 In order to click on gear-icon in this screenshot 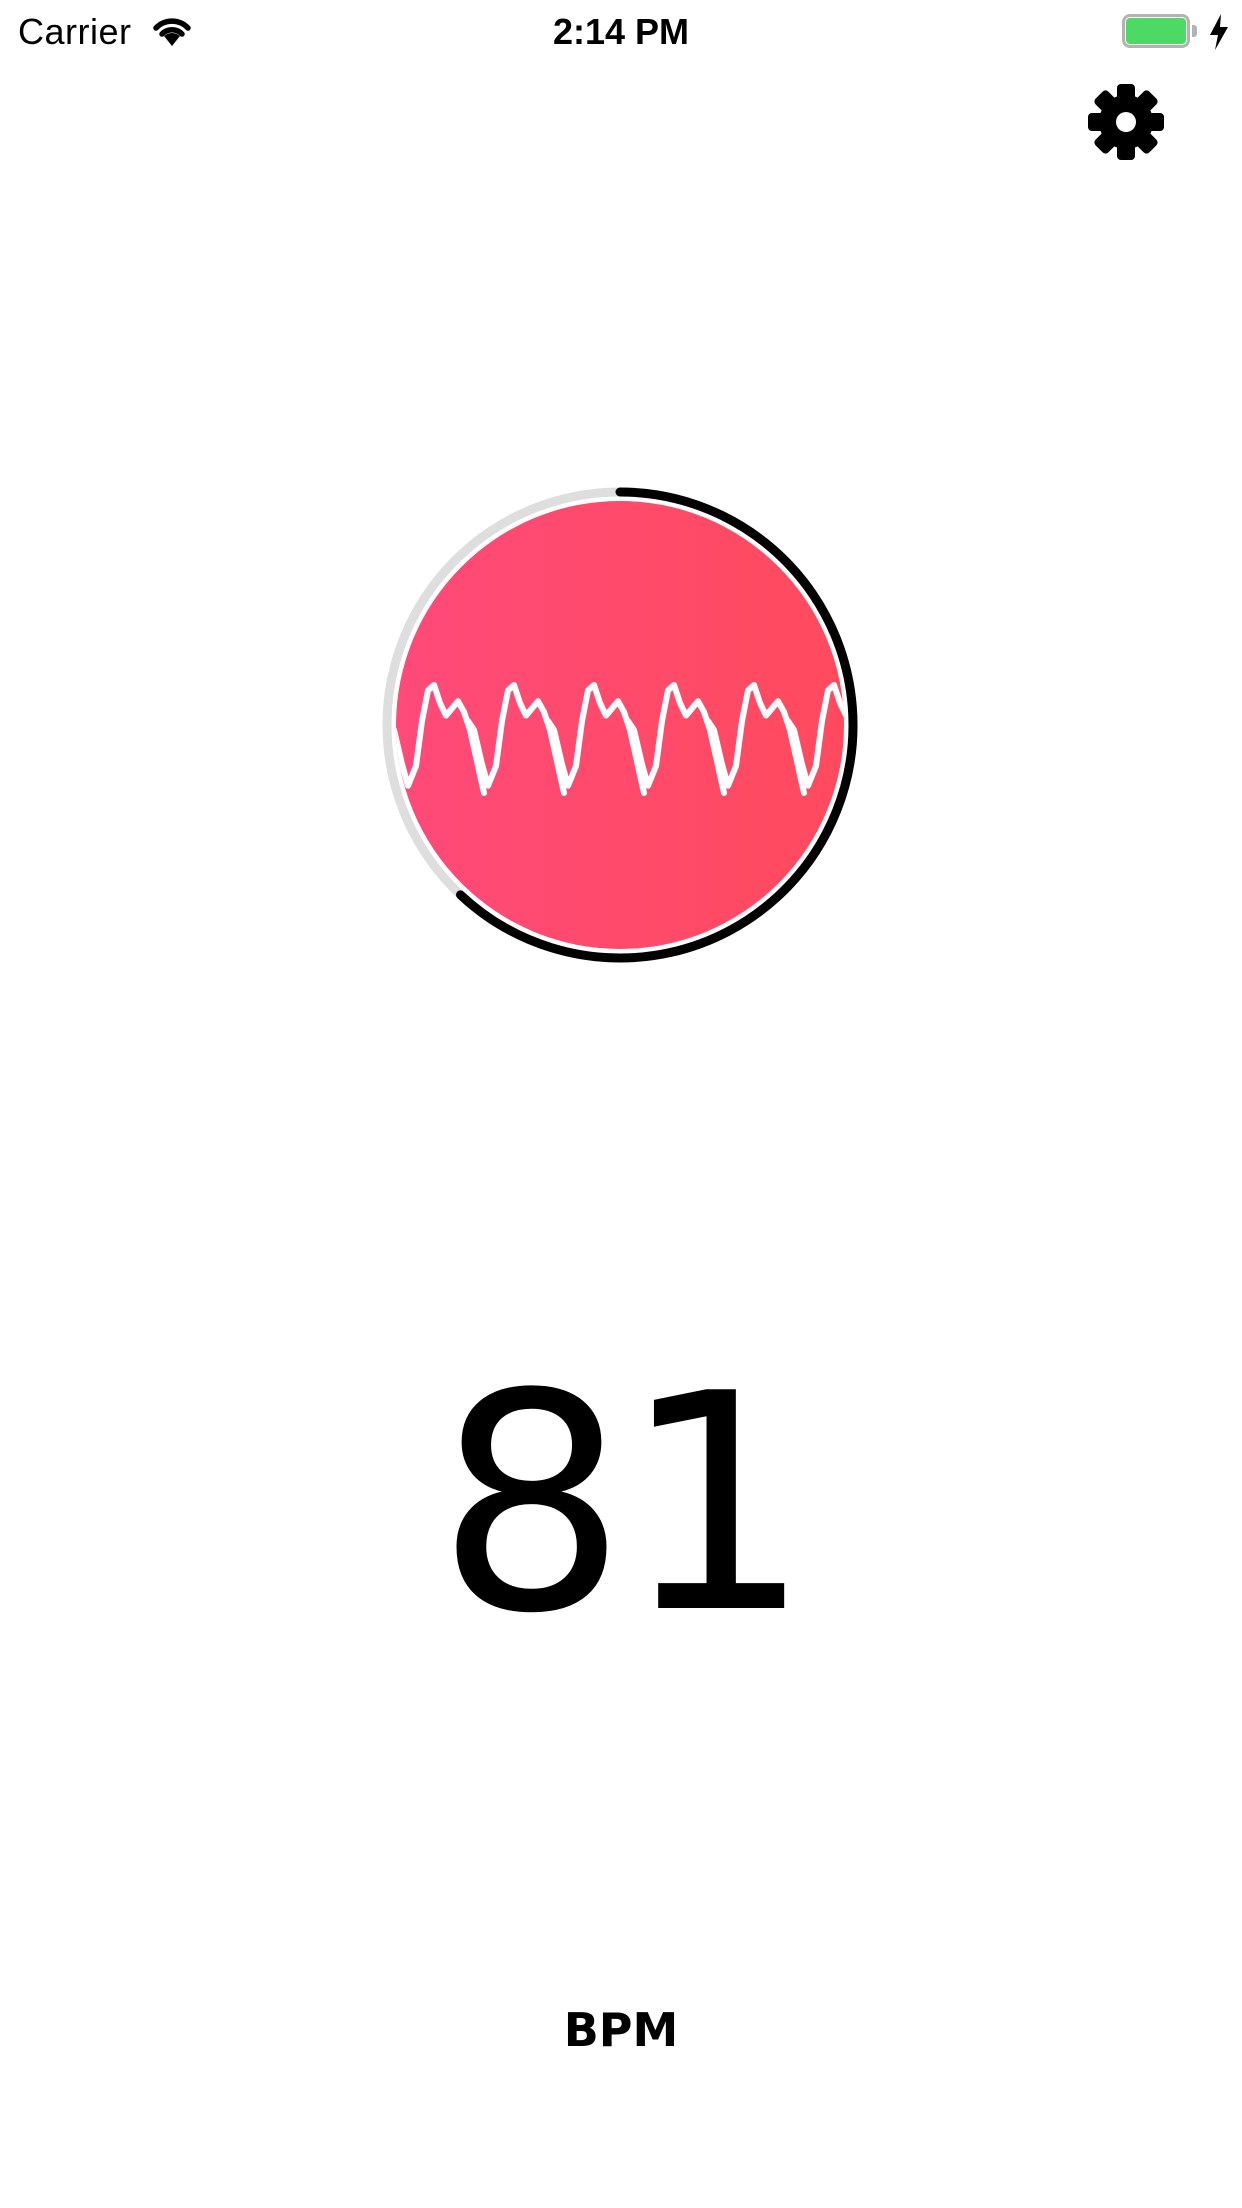, I will do `click(1126, 122)`.